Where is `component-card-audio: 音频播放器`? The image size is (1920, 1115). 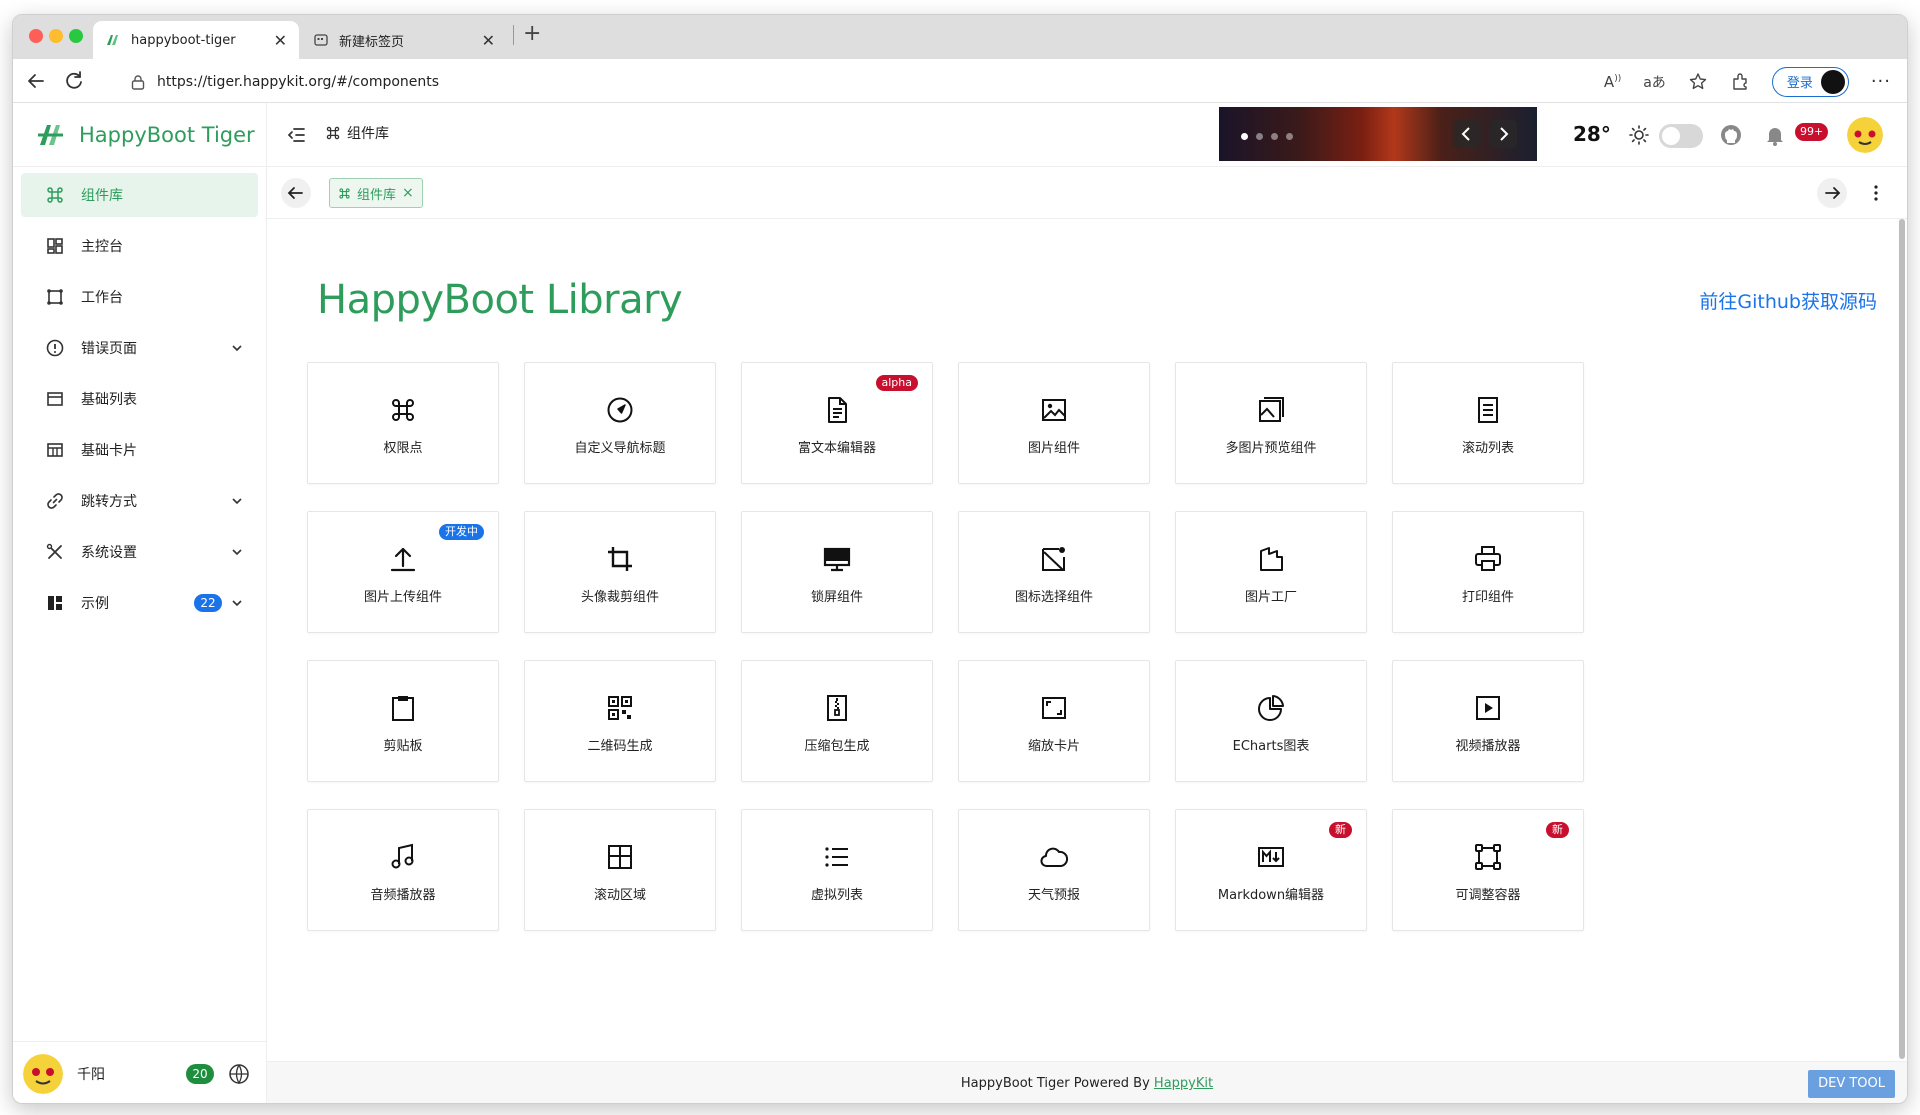 component-card-audio: 音频播放器 is located at coordinates (403, 870).